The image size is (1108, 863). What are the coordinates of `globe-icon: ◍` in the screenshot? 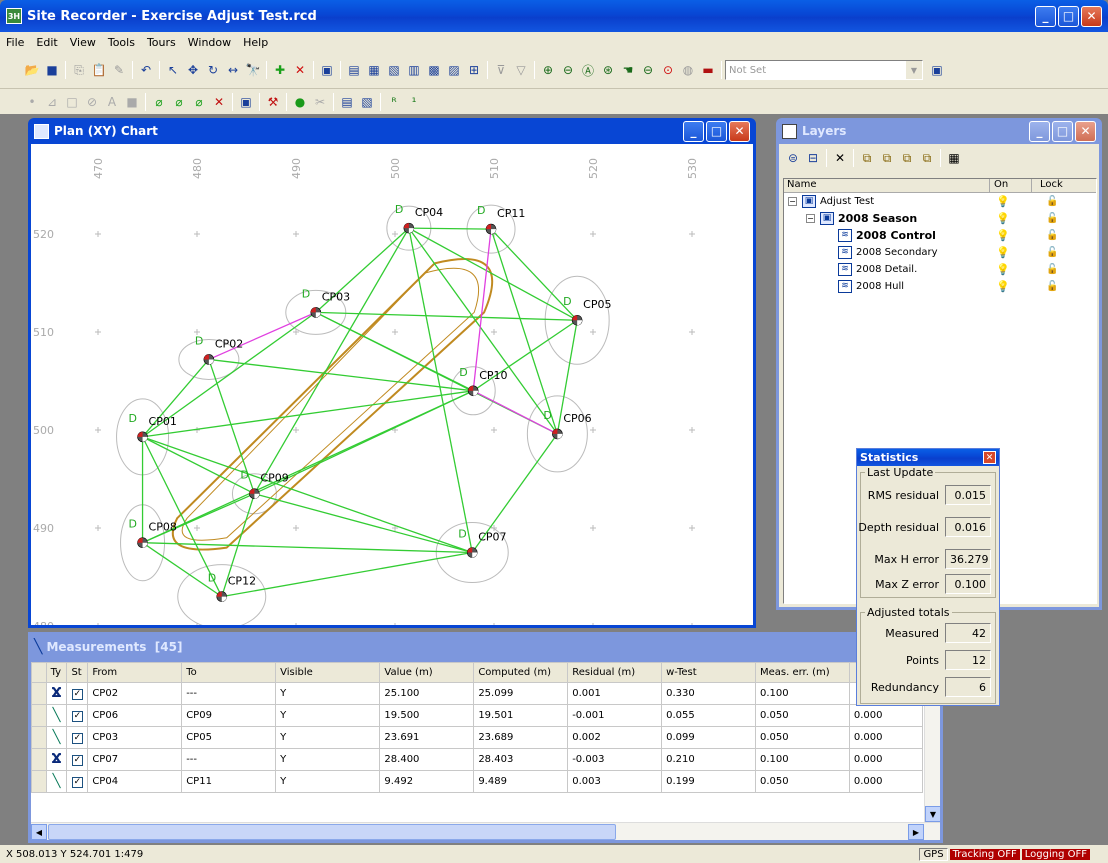 It's located at (688, 70).